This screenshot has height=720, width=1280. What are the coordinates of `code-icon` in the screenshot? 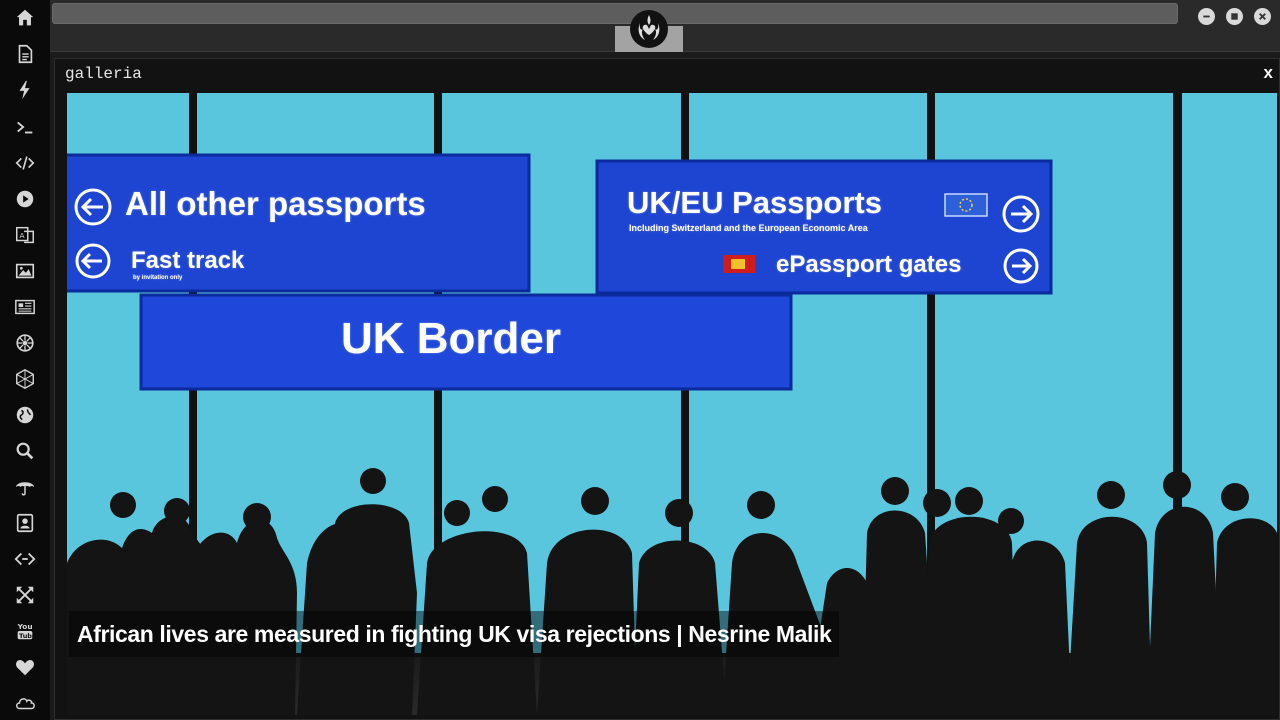 It's located at (25, 163).